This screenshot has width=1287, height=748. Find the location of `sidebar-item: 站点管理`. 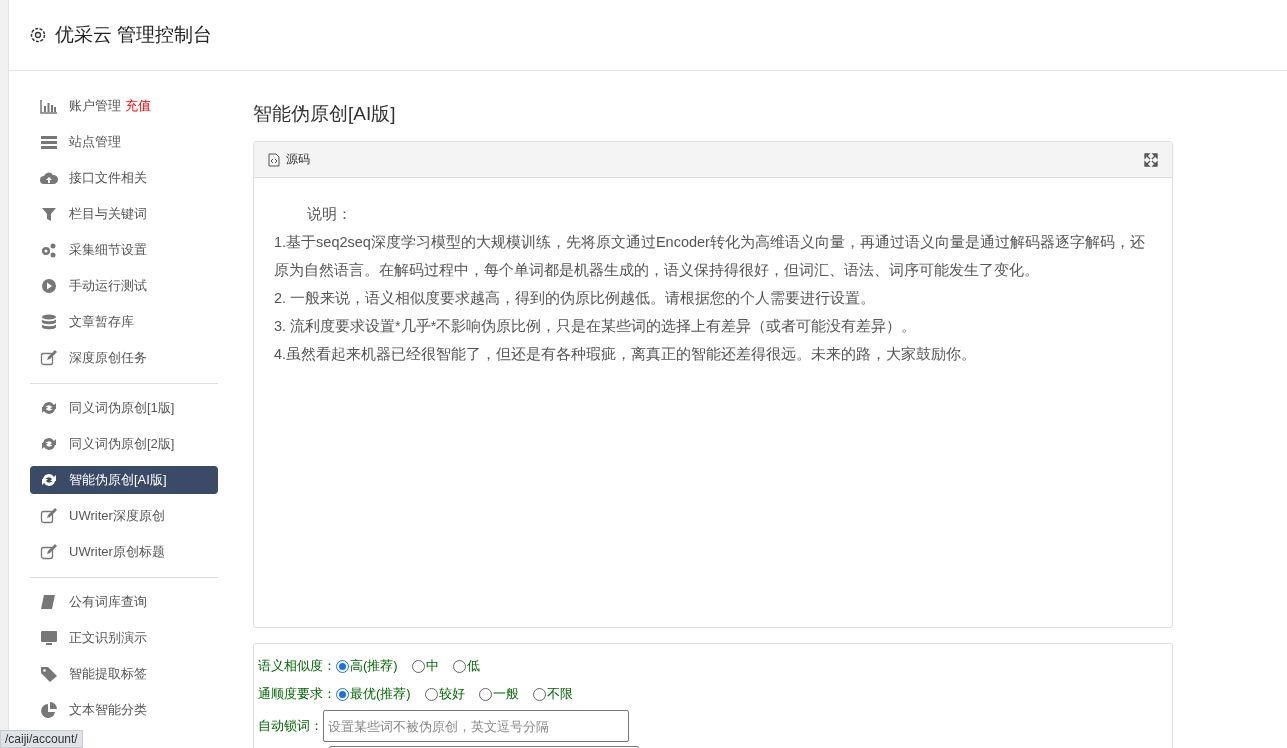

sidebar-item: 站点管理 is located at coordinates (124, 142).